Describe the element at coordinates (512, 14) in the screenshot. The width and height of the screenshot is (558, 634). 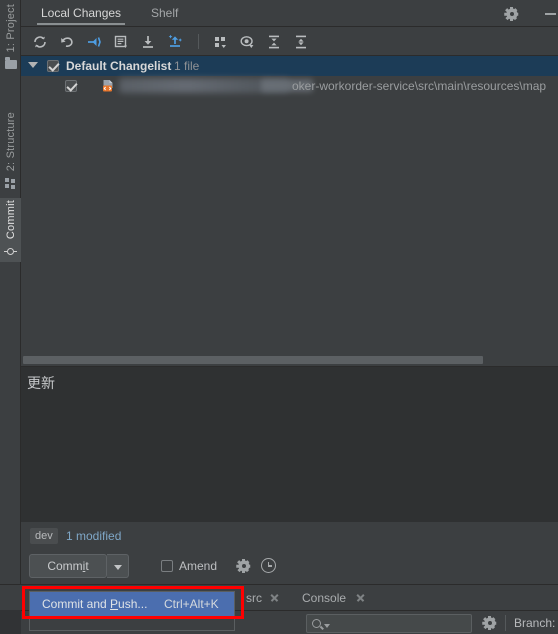
I see `settings-gear-icon` at that location.